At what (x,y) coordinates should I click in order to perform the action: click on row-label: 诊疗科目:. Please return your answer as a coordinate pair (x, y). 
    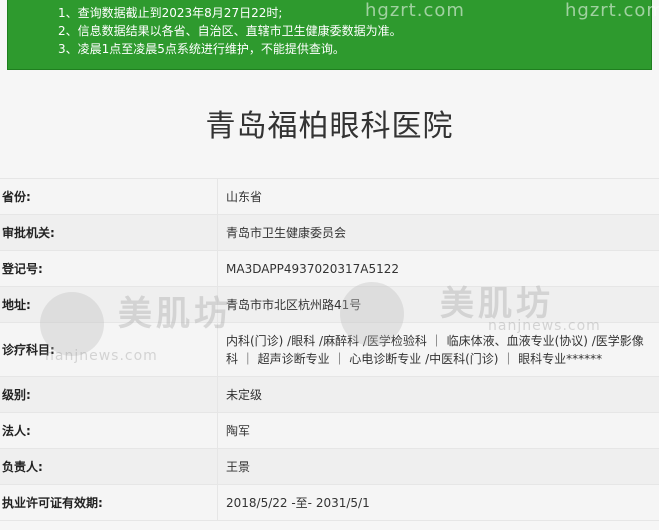
    Looking at the image, I should click on (109, 349).